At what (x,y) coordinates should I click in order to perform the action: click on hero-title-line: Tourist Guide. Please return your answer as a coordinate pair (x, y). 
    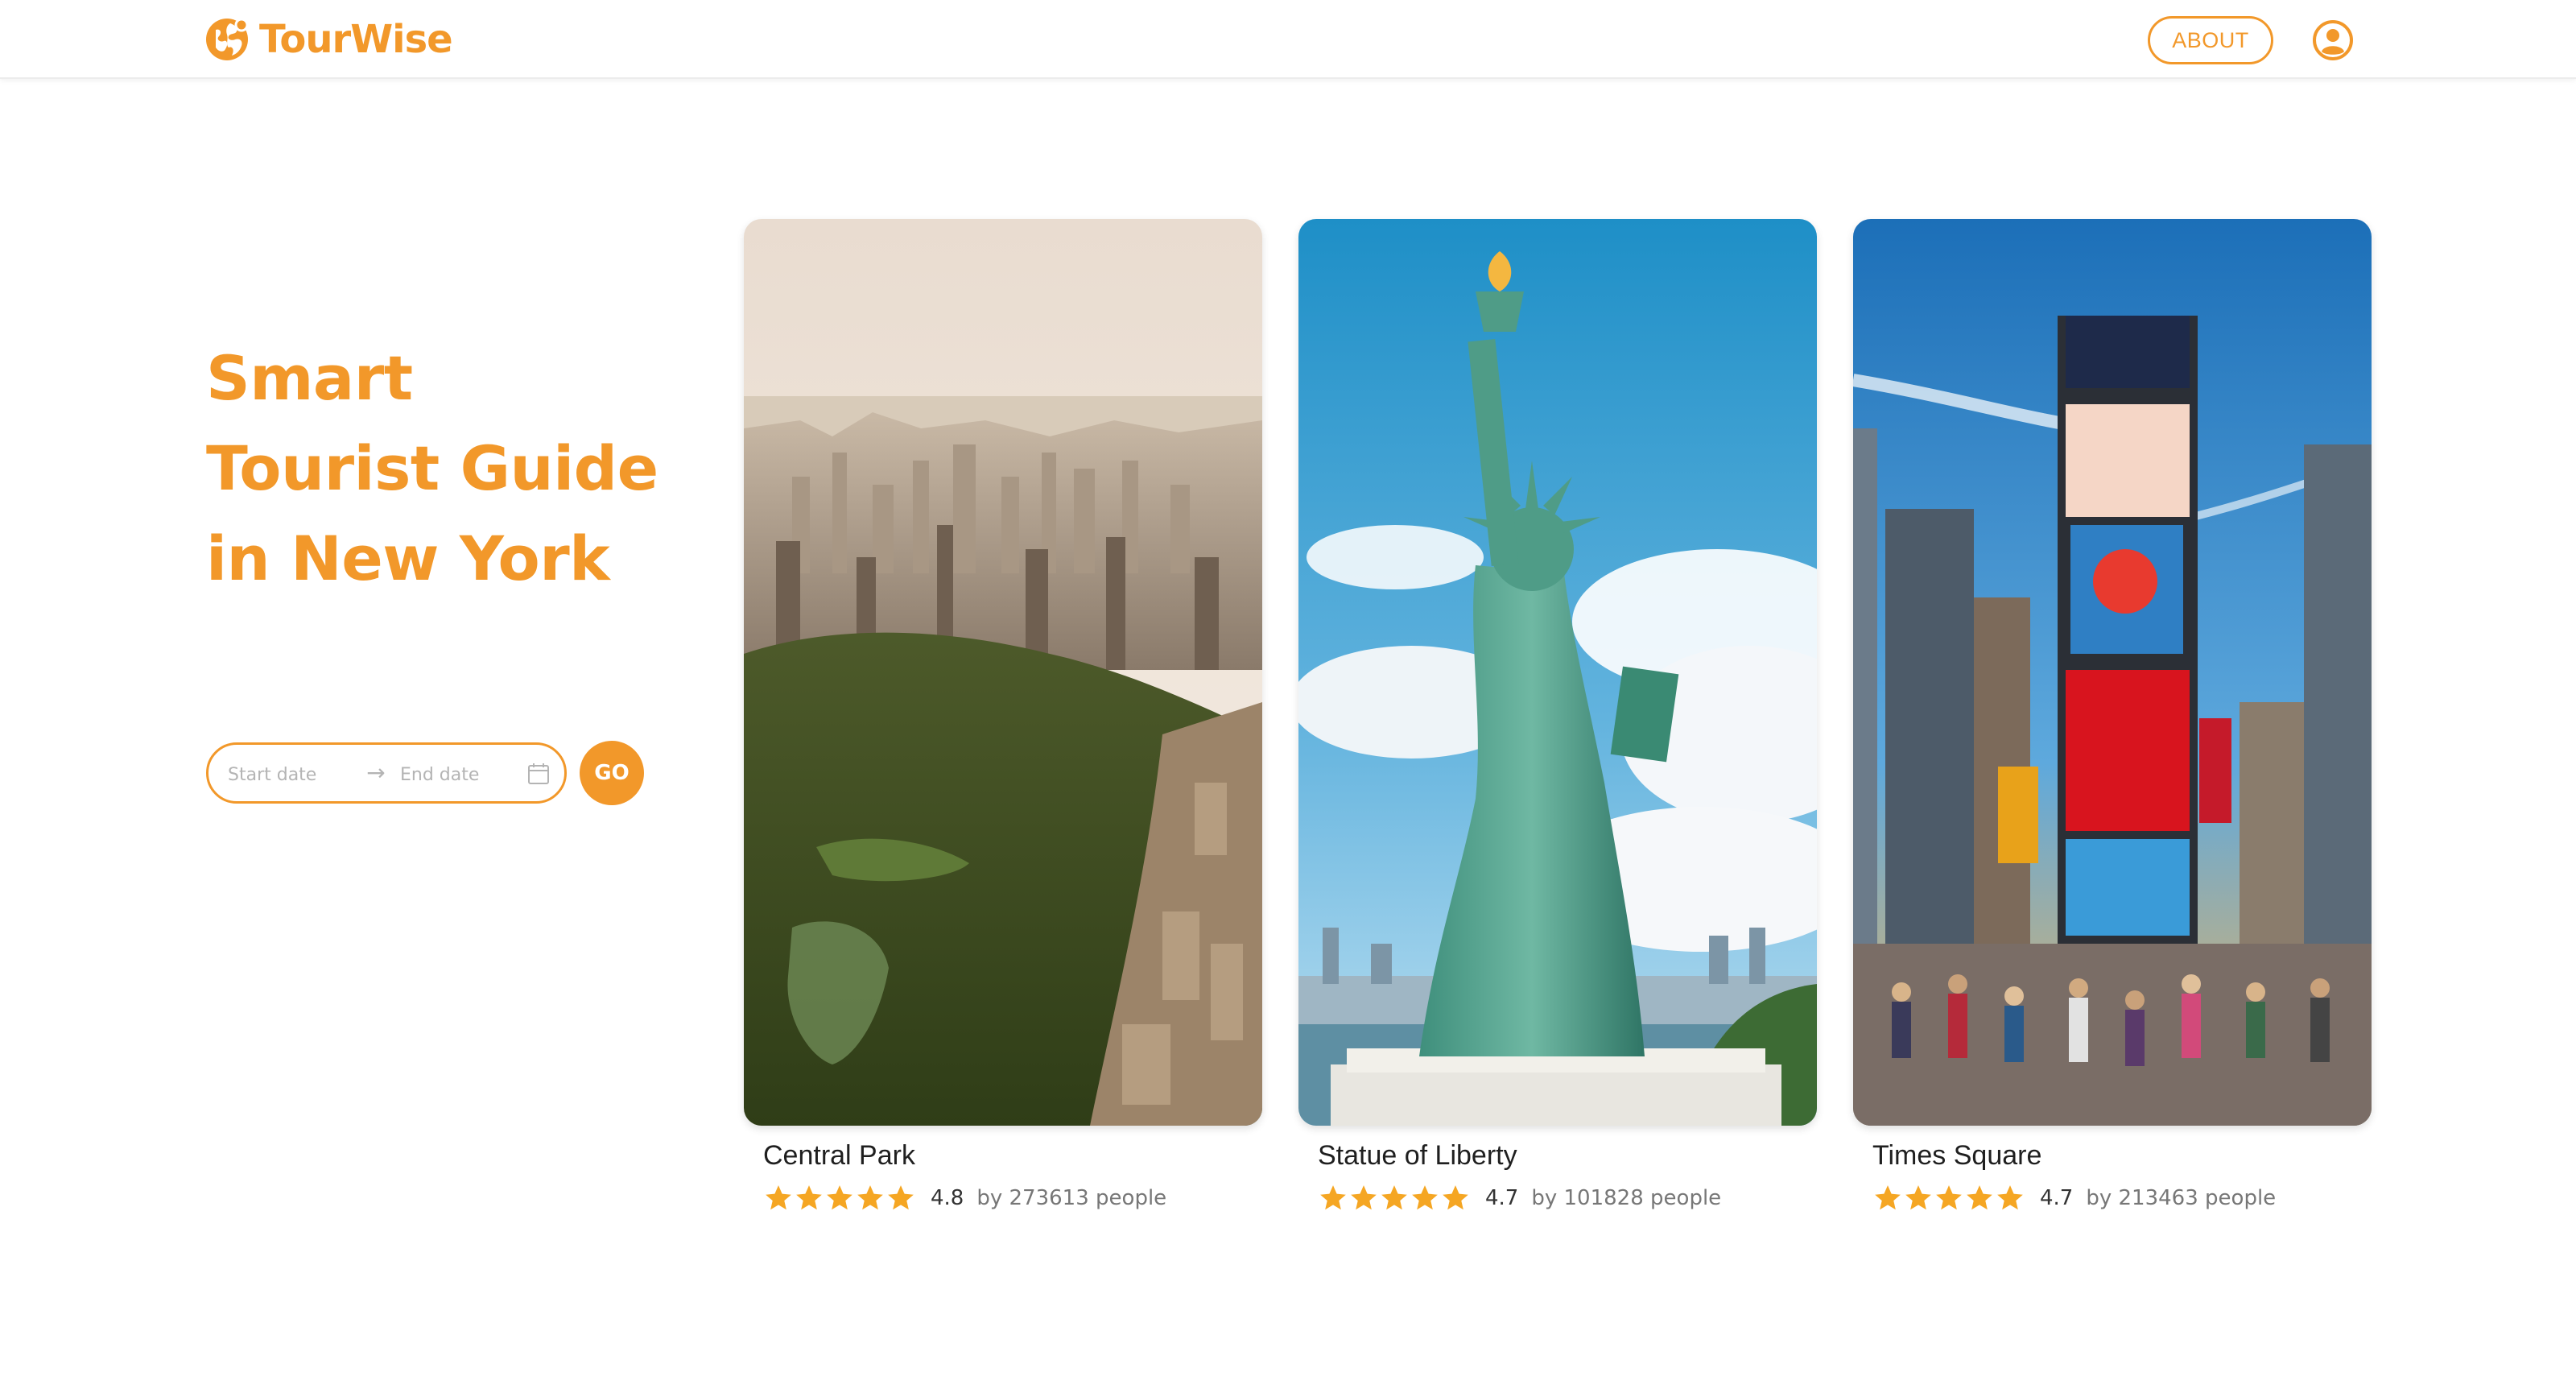
    Looking at the image, I should click on (432, 468).